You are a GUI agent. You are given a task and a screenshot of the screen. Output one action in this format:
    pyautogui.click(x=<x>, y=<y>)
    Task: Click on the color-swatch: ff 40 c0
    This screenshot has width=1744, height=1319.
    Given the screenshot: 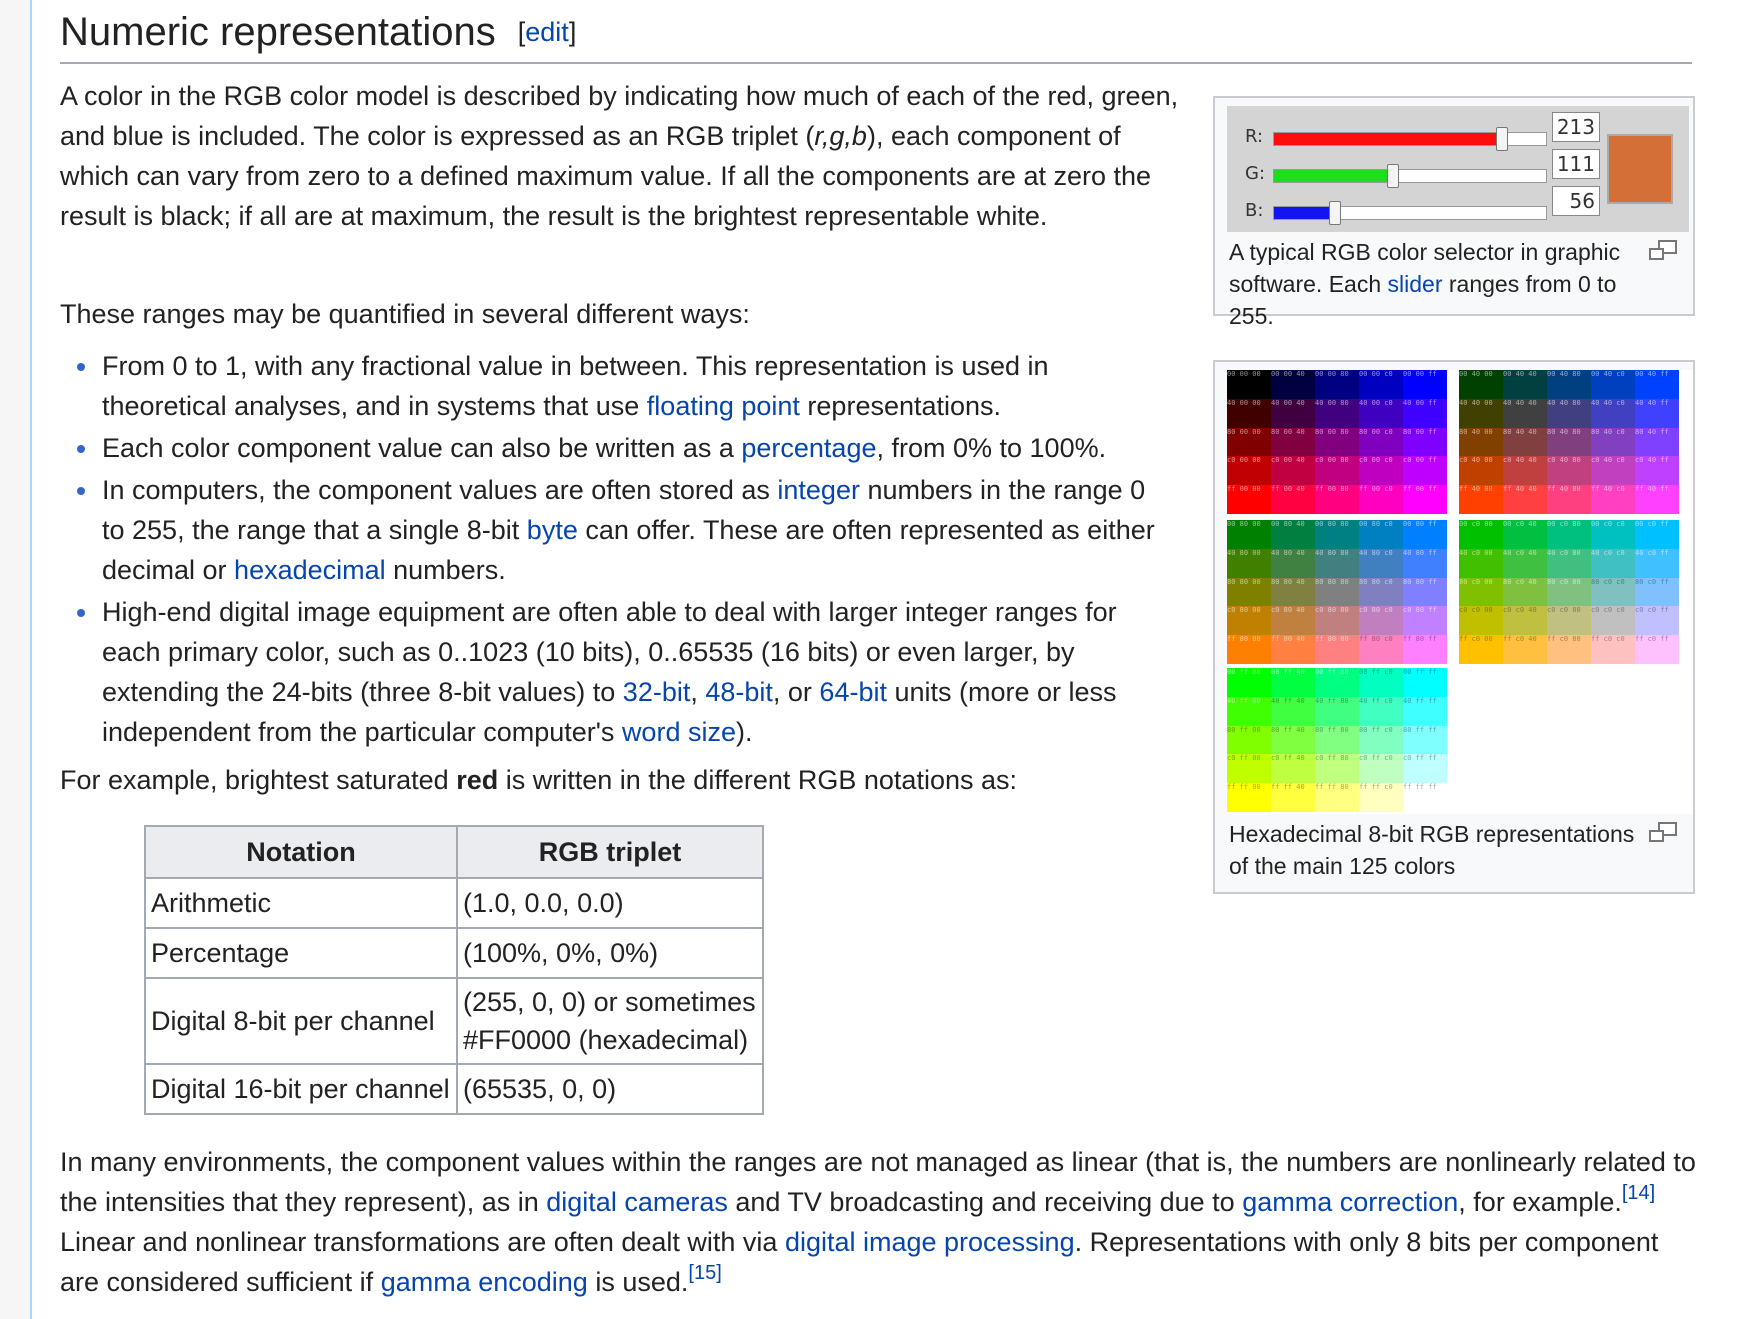 What is the action you would take?
    pyautogui.click(x=1613, y=499)
    